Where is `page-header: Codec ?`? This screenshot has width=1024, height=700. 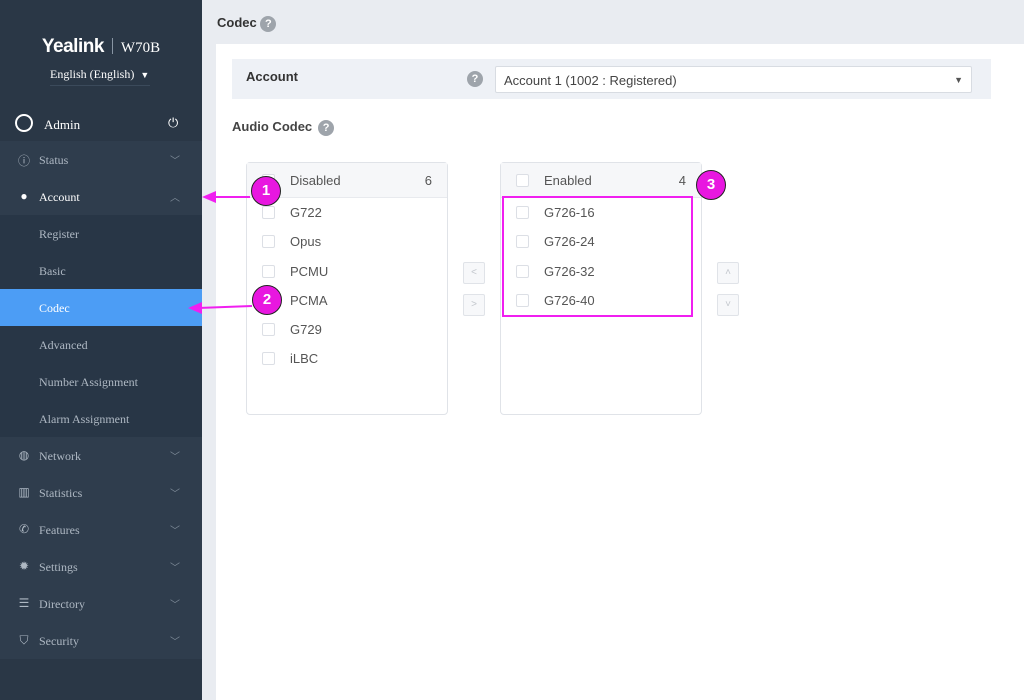
page-header: Codec ? is located at coordinates (613, 22).